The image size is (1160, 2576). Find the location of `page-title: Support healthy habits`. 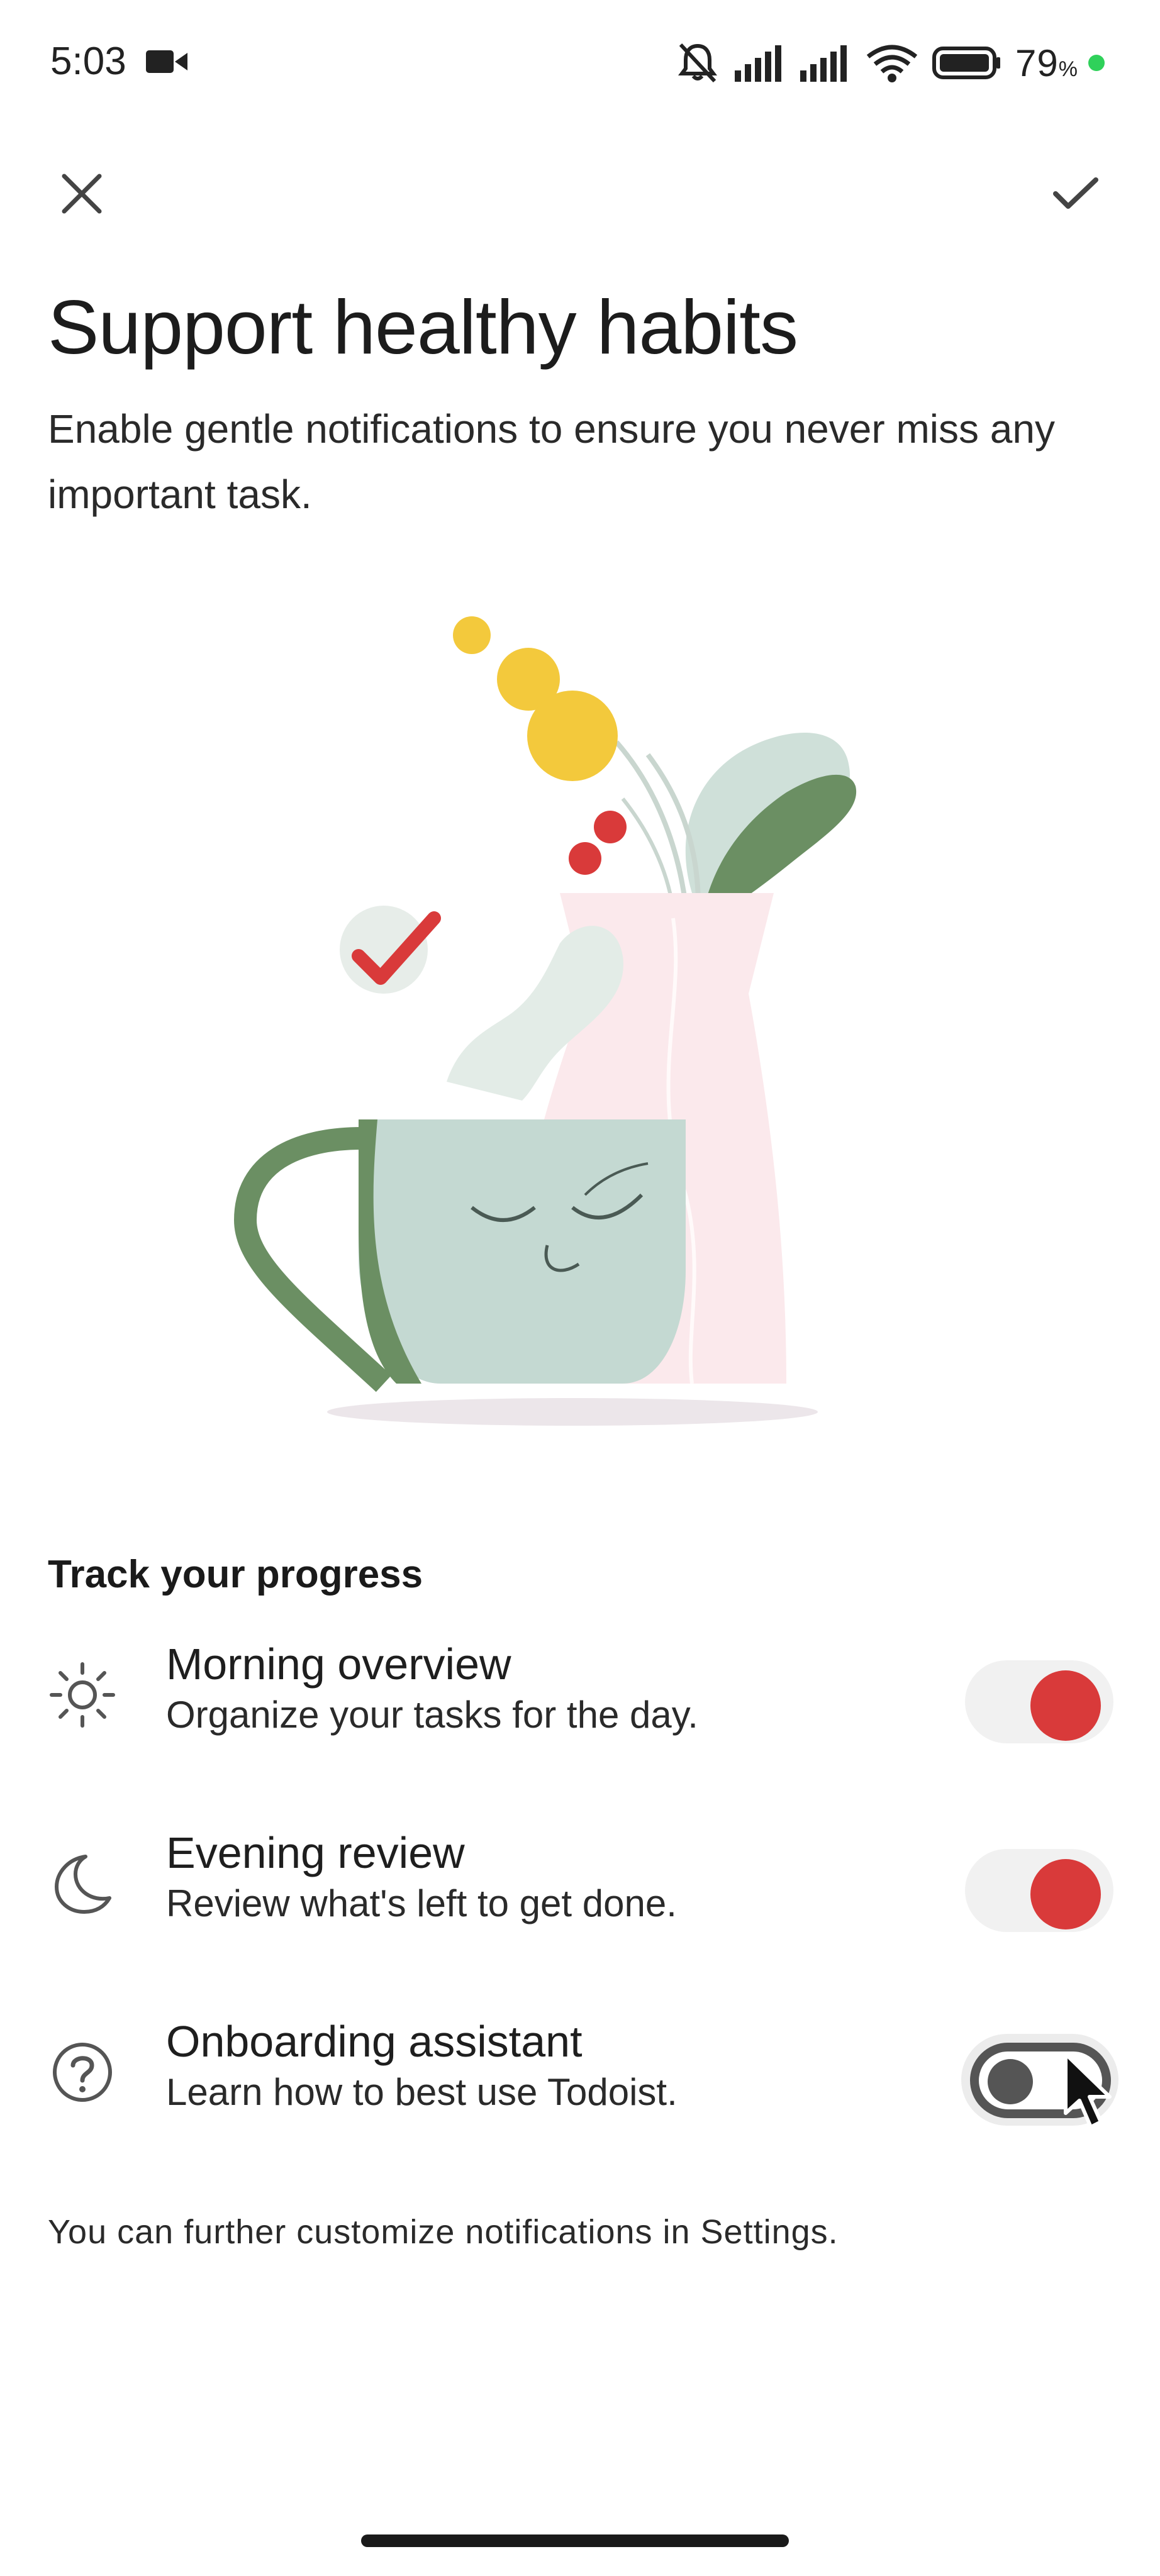

page-title: Support healthy habits is located at coordinates (423, 327).